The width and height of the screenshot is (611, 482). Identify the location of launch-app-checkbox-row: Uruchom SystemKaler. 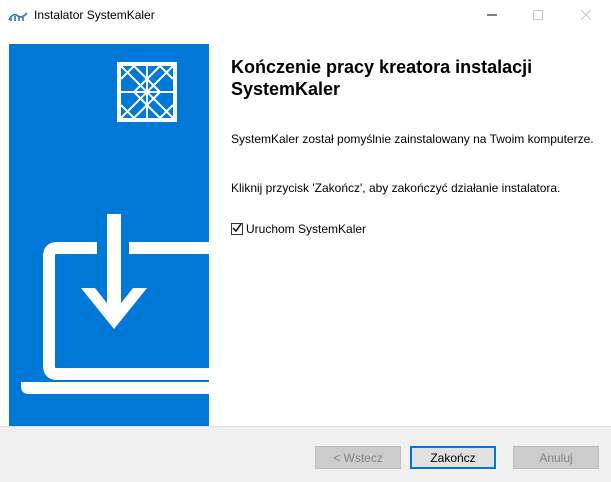
(298, 229).